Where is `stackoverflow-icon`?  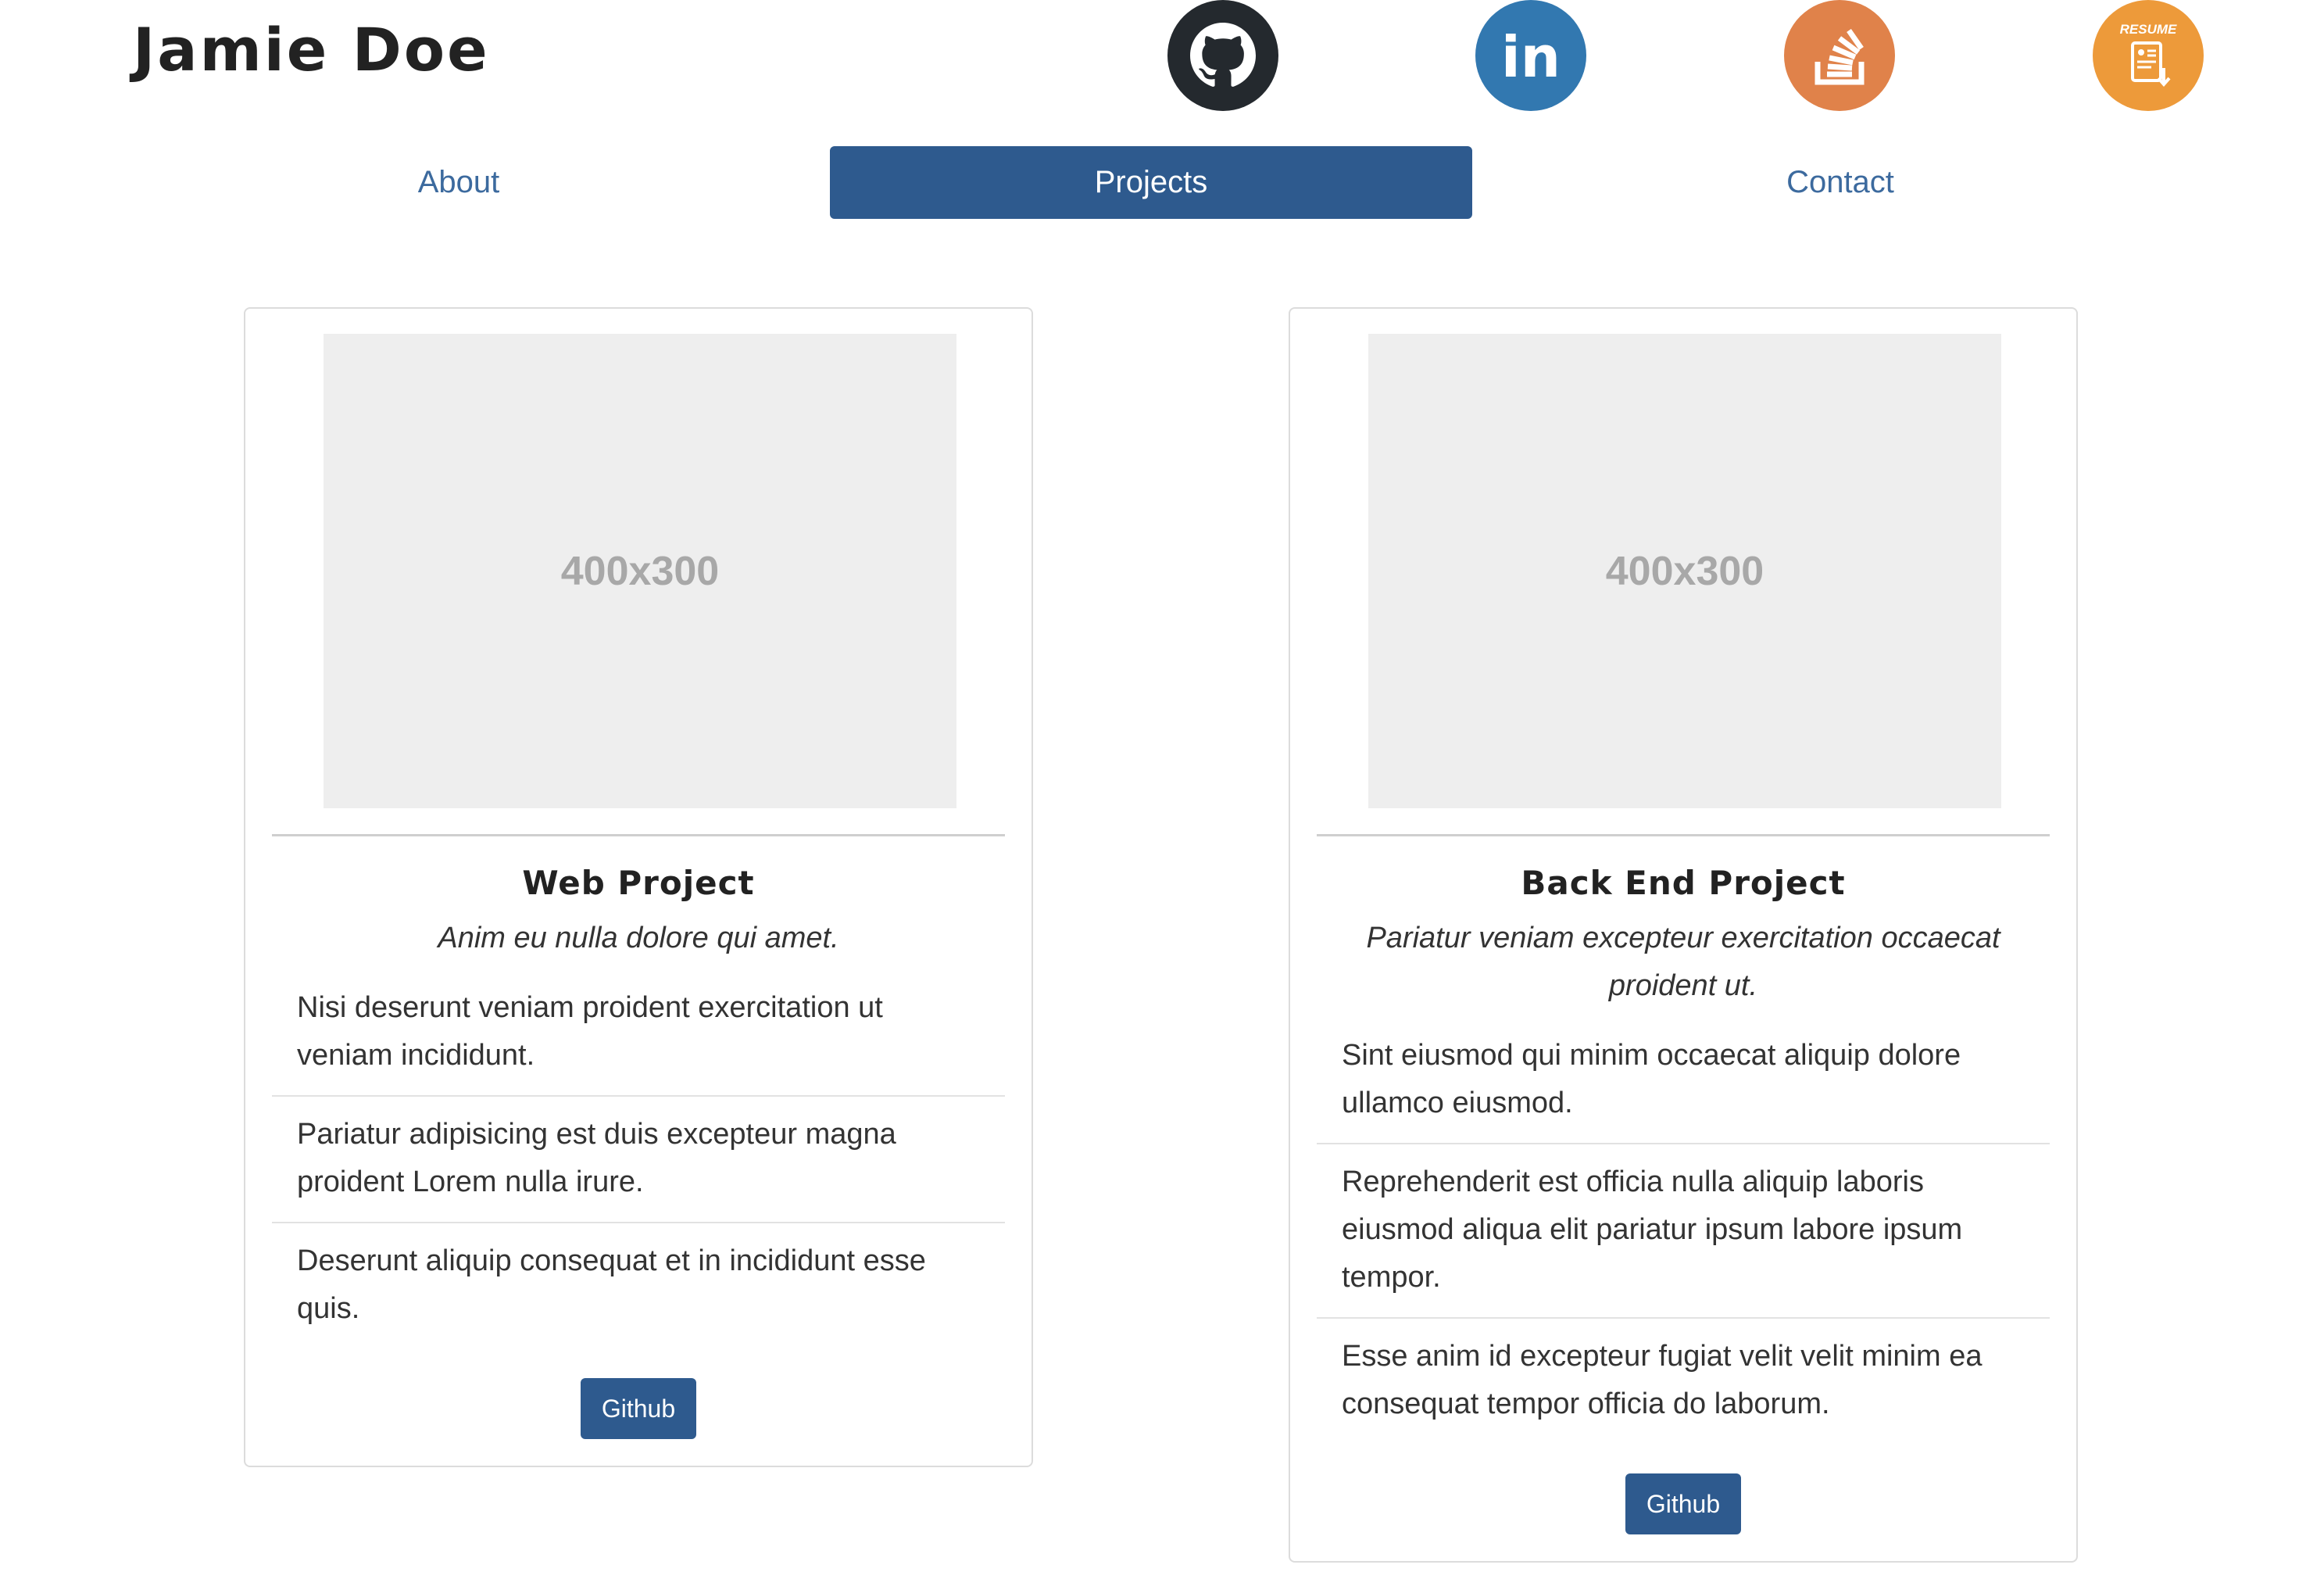 stackoverflow-icon is located at coordinates (1840, 57).